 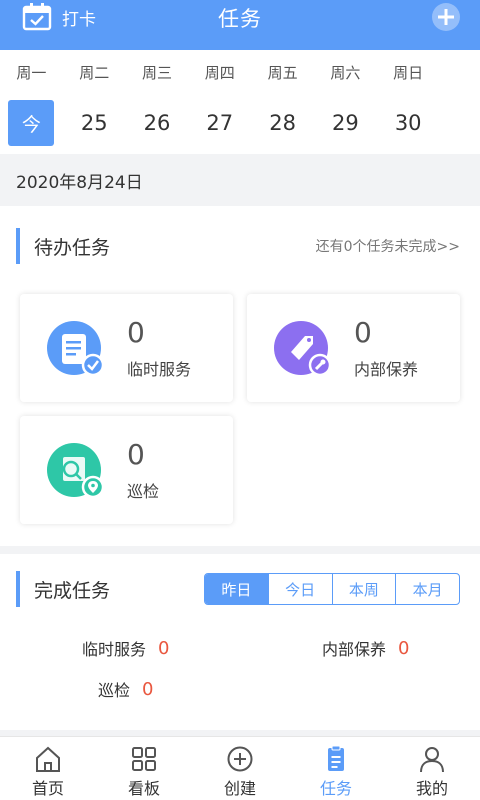 What do you see at coordinates (47, 788) in the screenshot?
I see `nav-home-label: 首页` at bounding box center [47, 788].